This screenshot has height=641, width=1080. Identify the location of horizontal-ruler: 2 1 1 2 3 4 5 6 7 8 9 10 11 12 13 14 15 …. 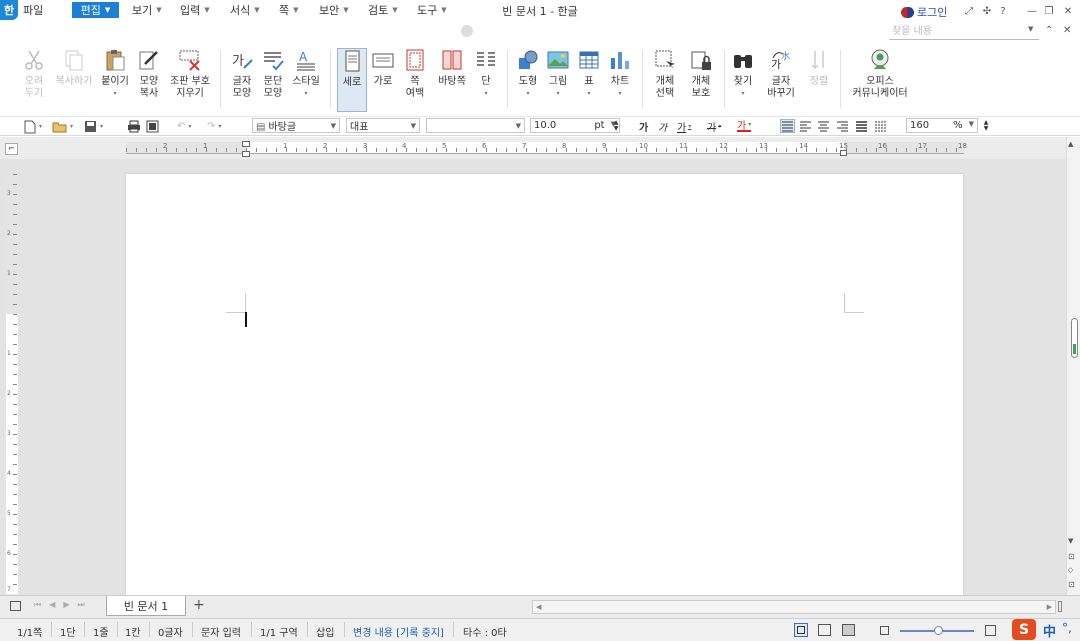
(546, 149).